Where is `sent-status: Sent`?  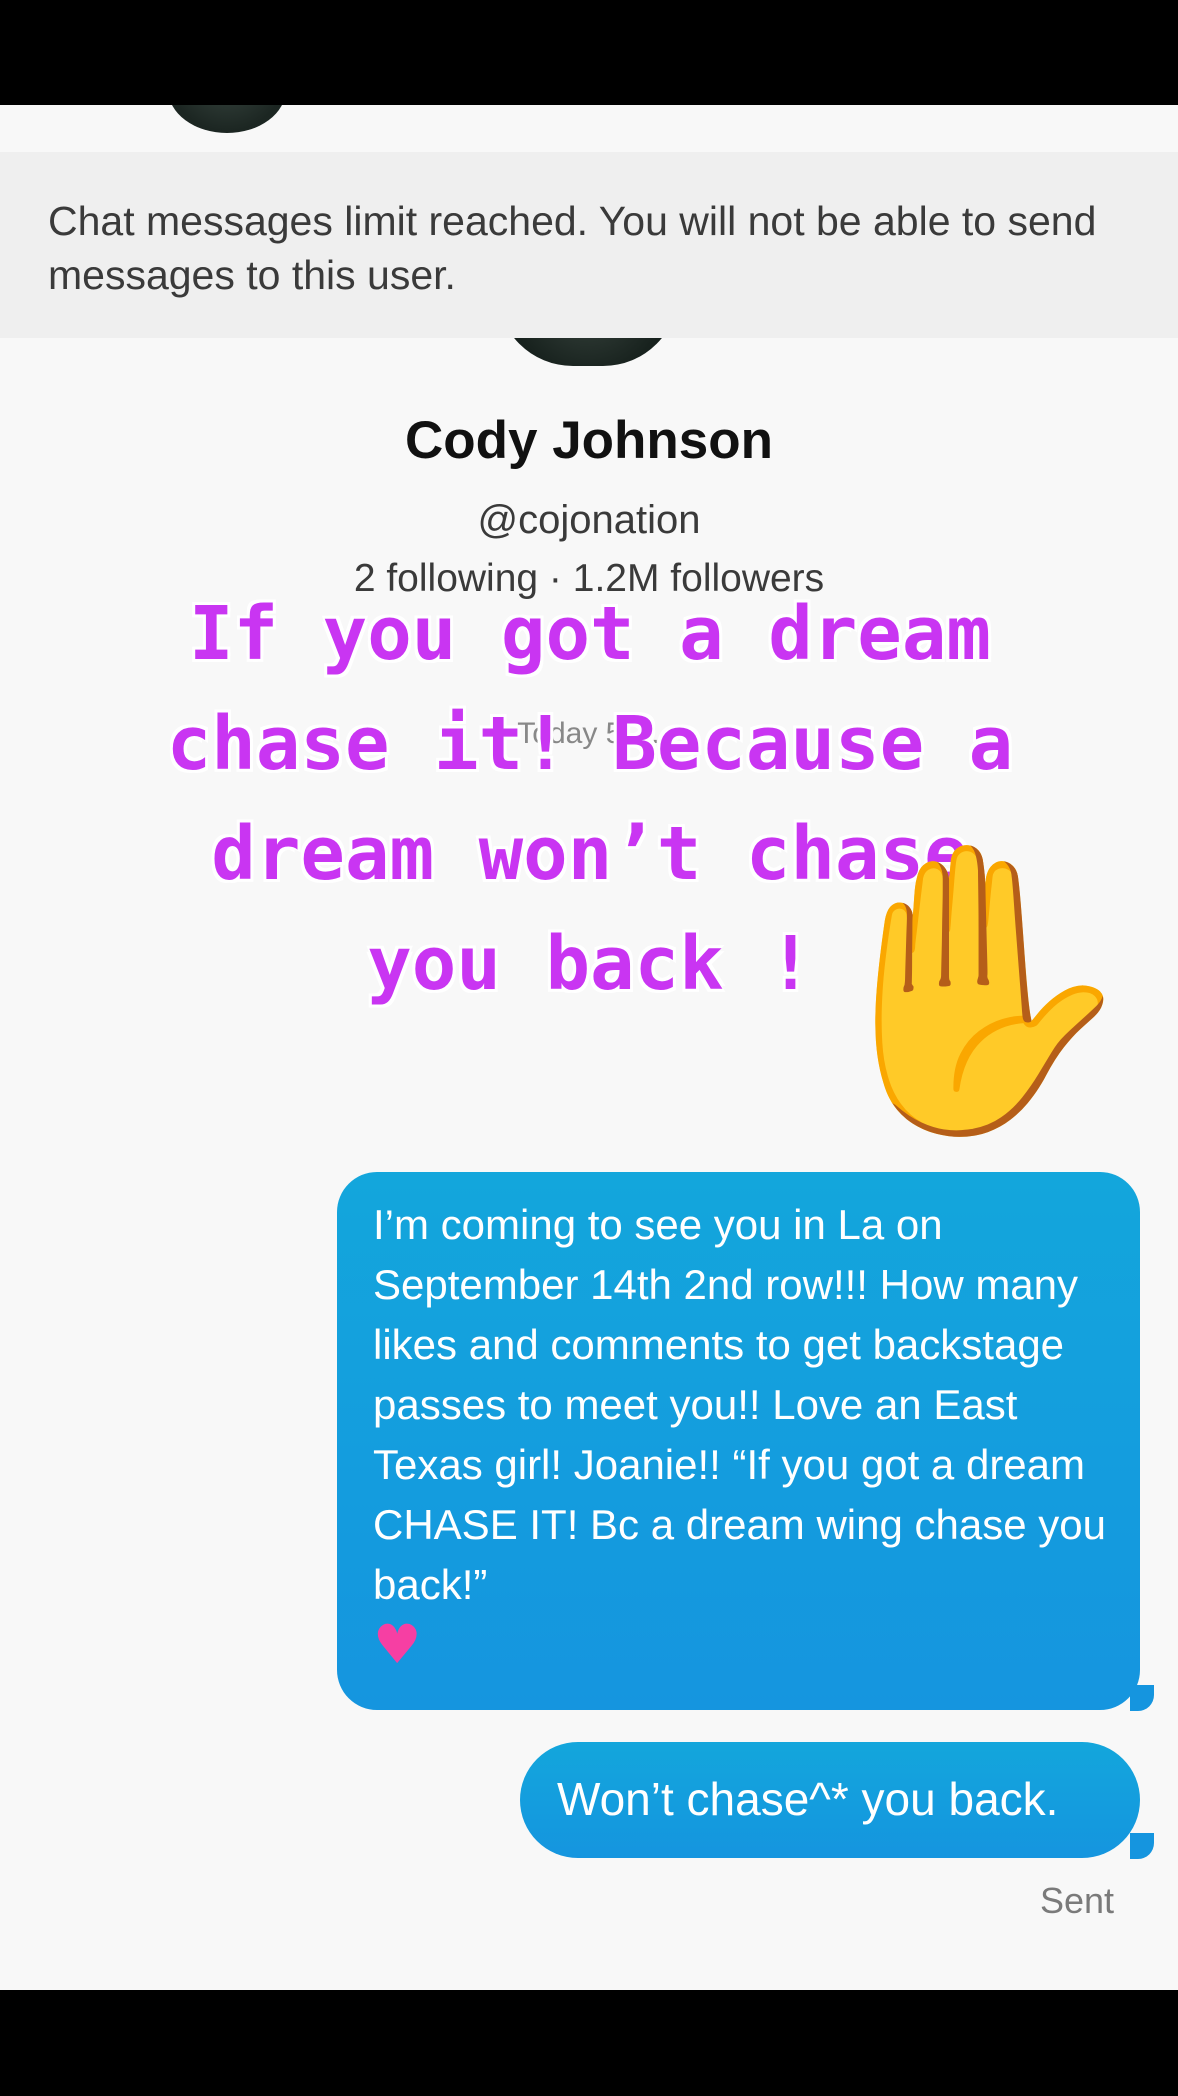 sent-status: Sent is located at coordinates (1077, 1900).